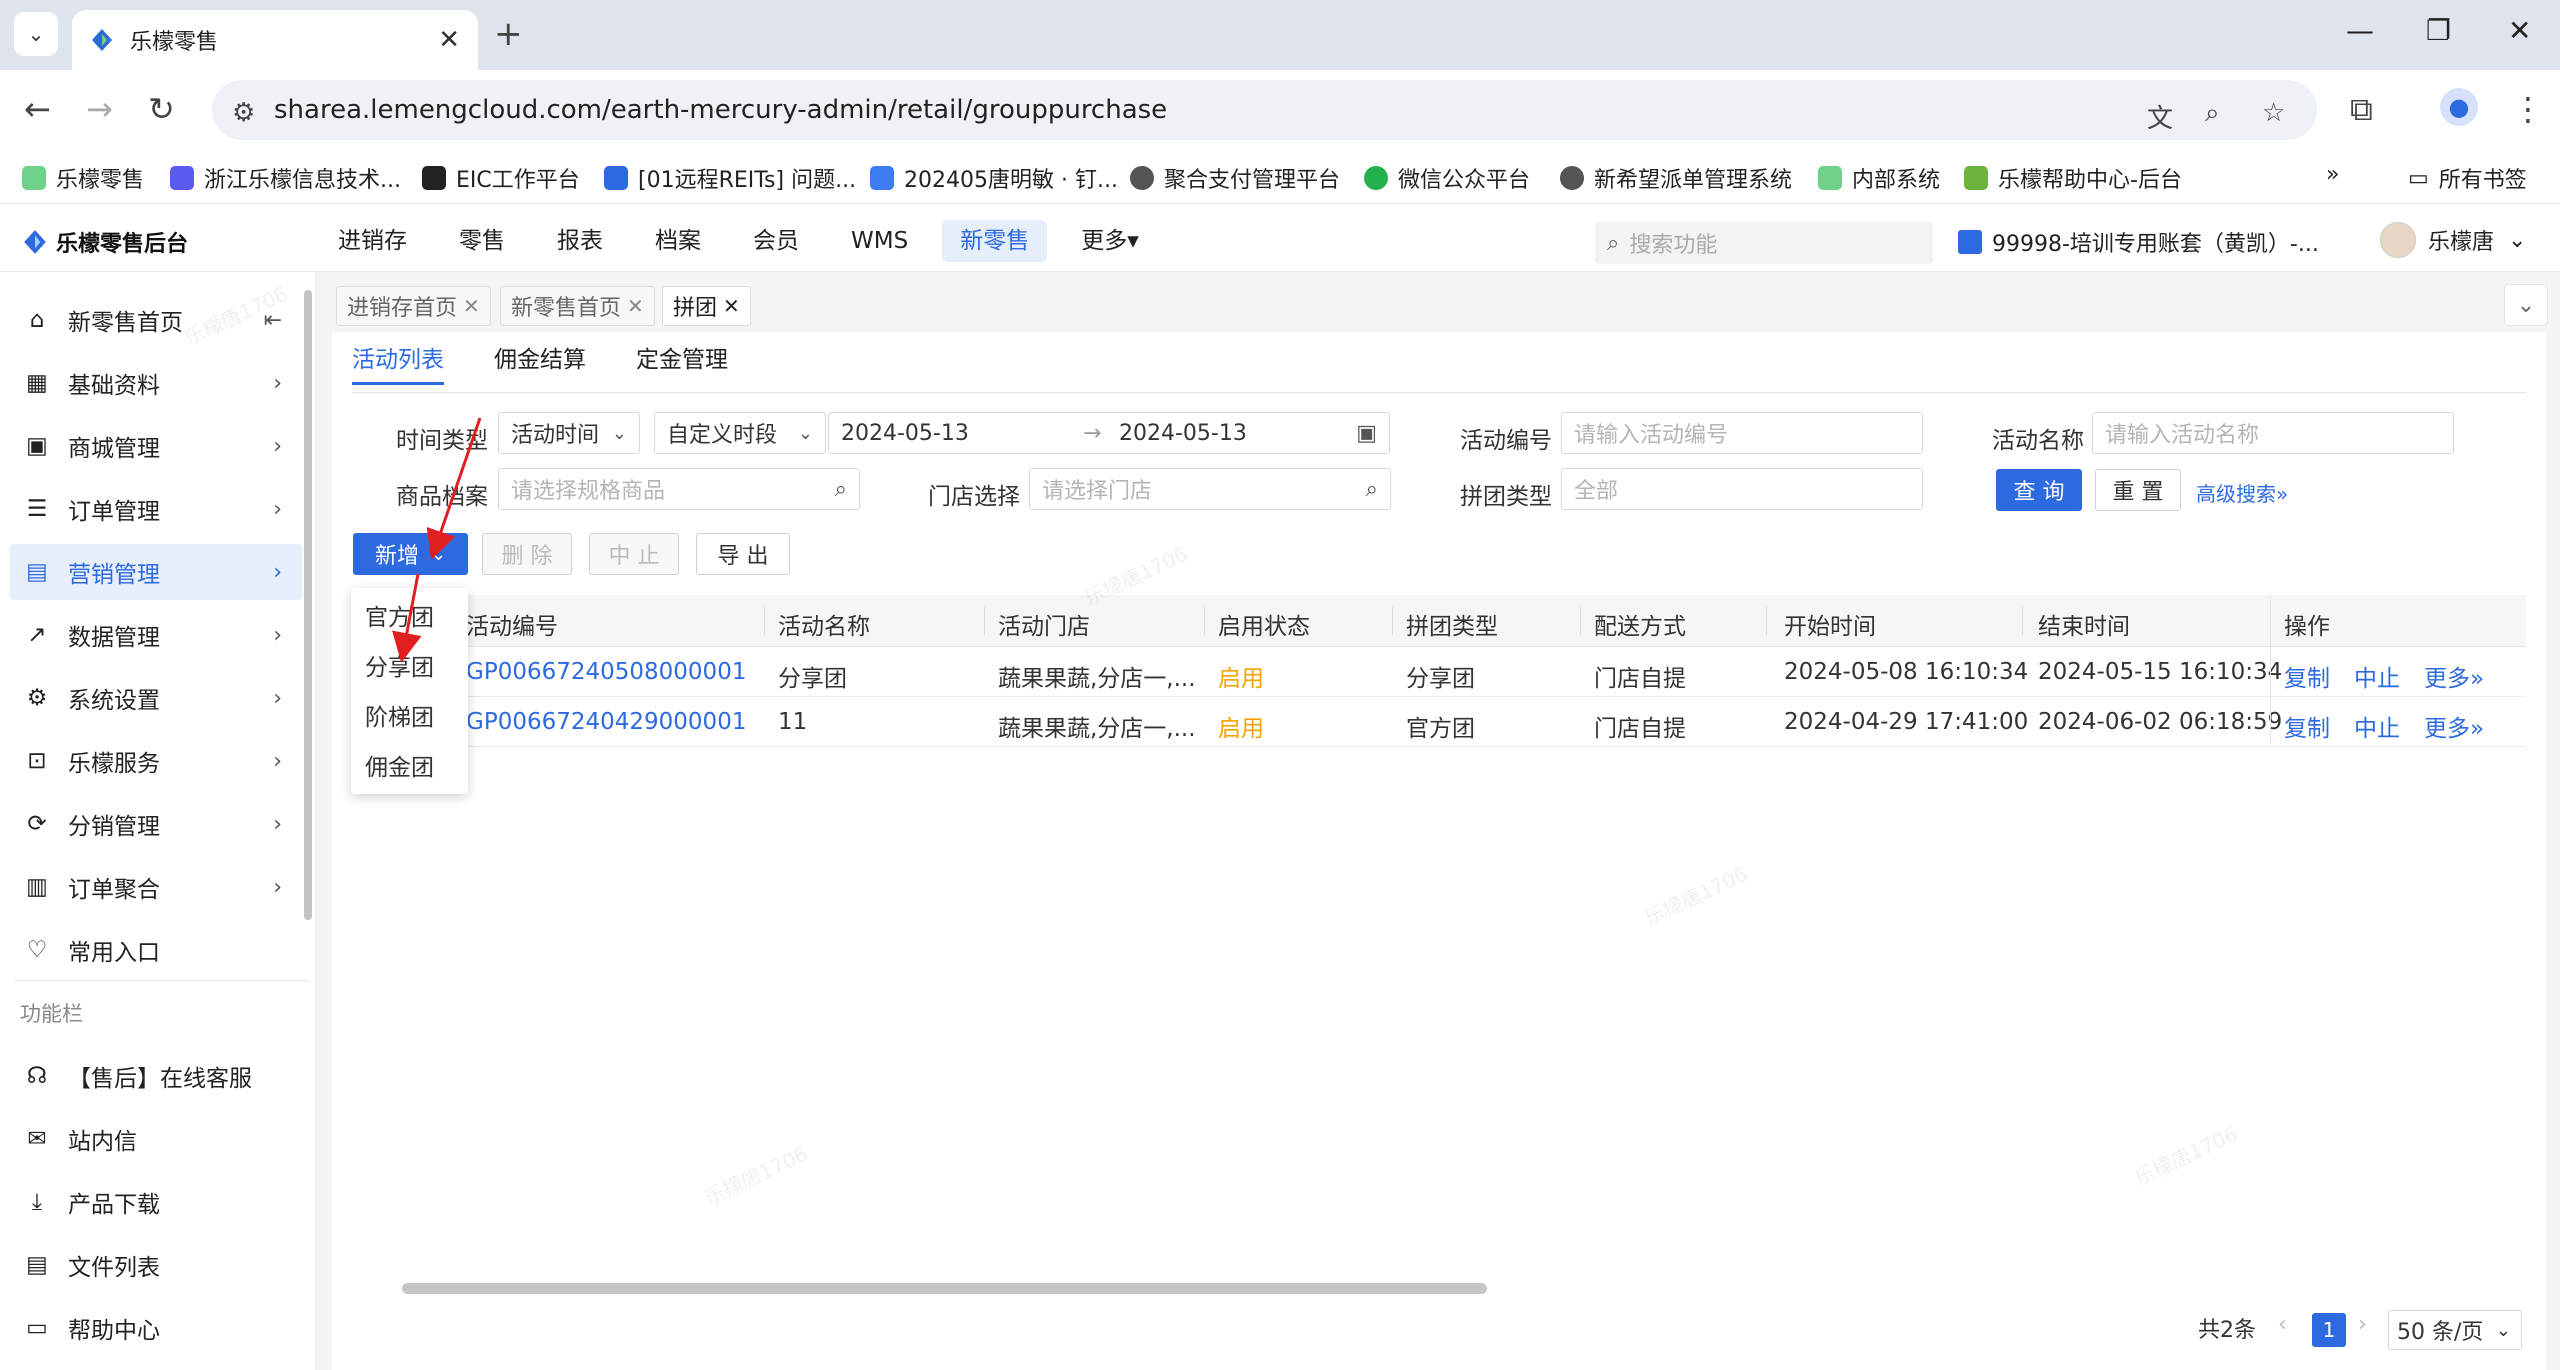 The width and height of the screenshot is (2560, 1370). I want to click on activity-no-link: GP00667240508000001, so click(606, 672).